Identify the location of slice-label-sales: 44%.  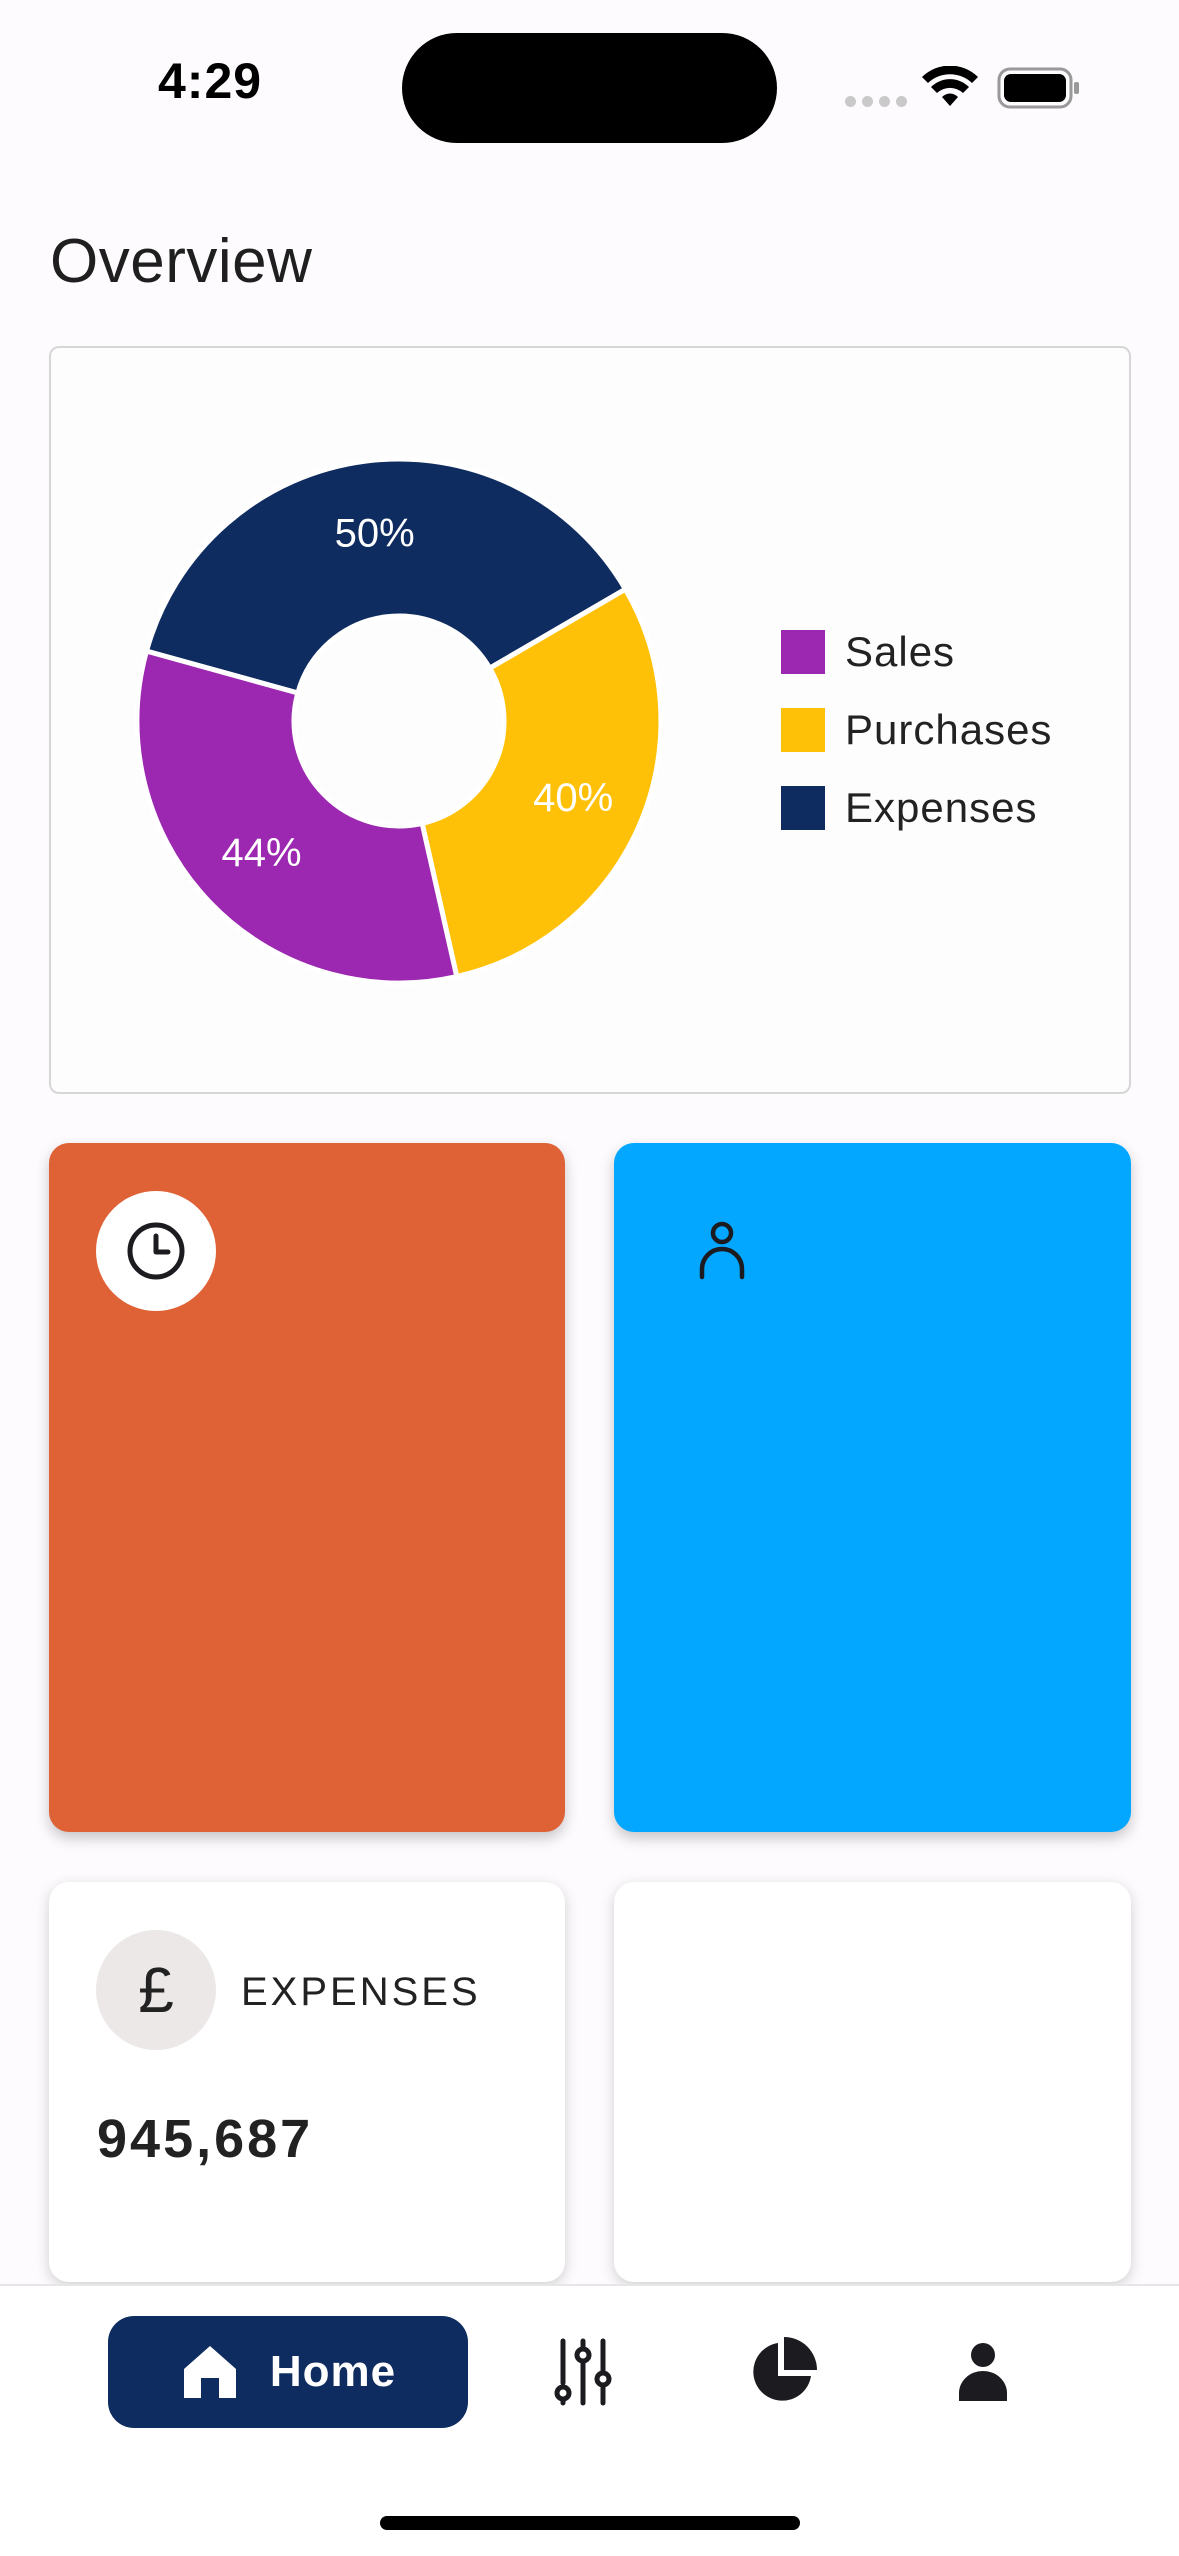
(261, 853).